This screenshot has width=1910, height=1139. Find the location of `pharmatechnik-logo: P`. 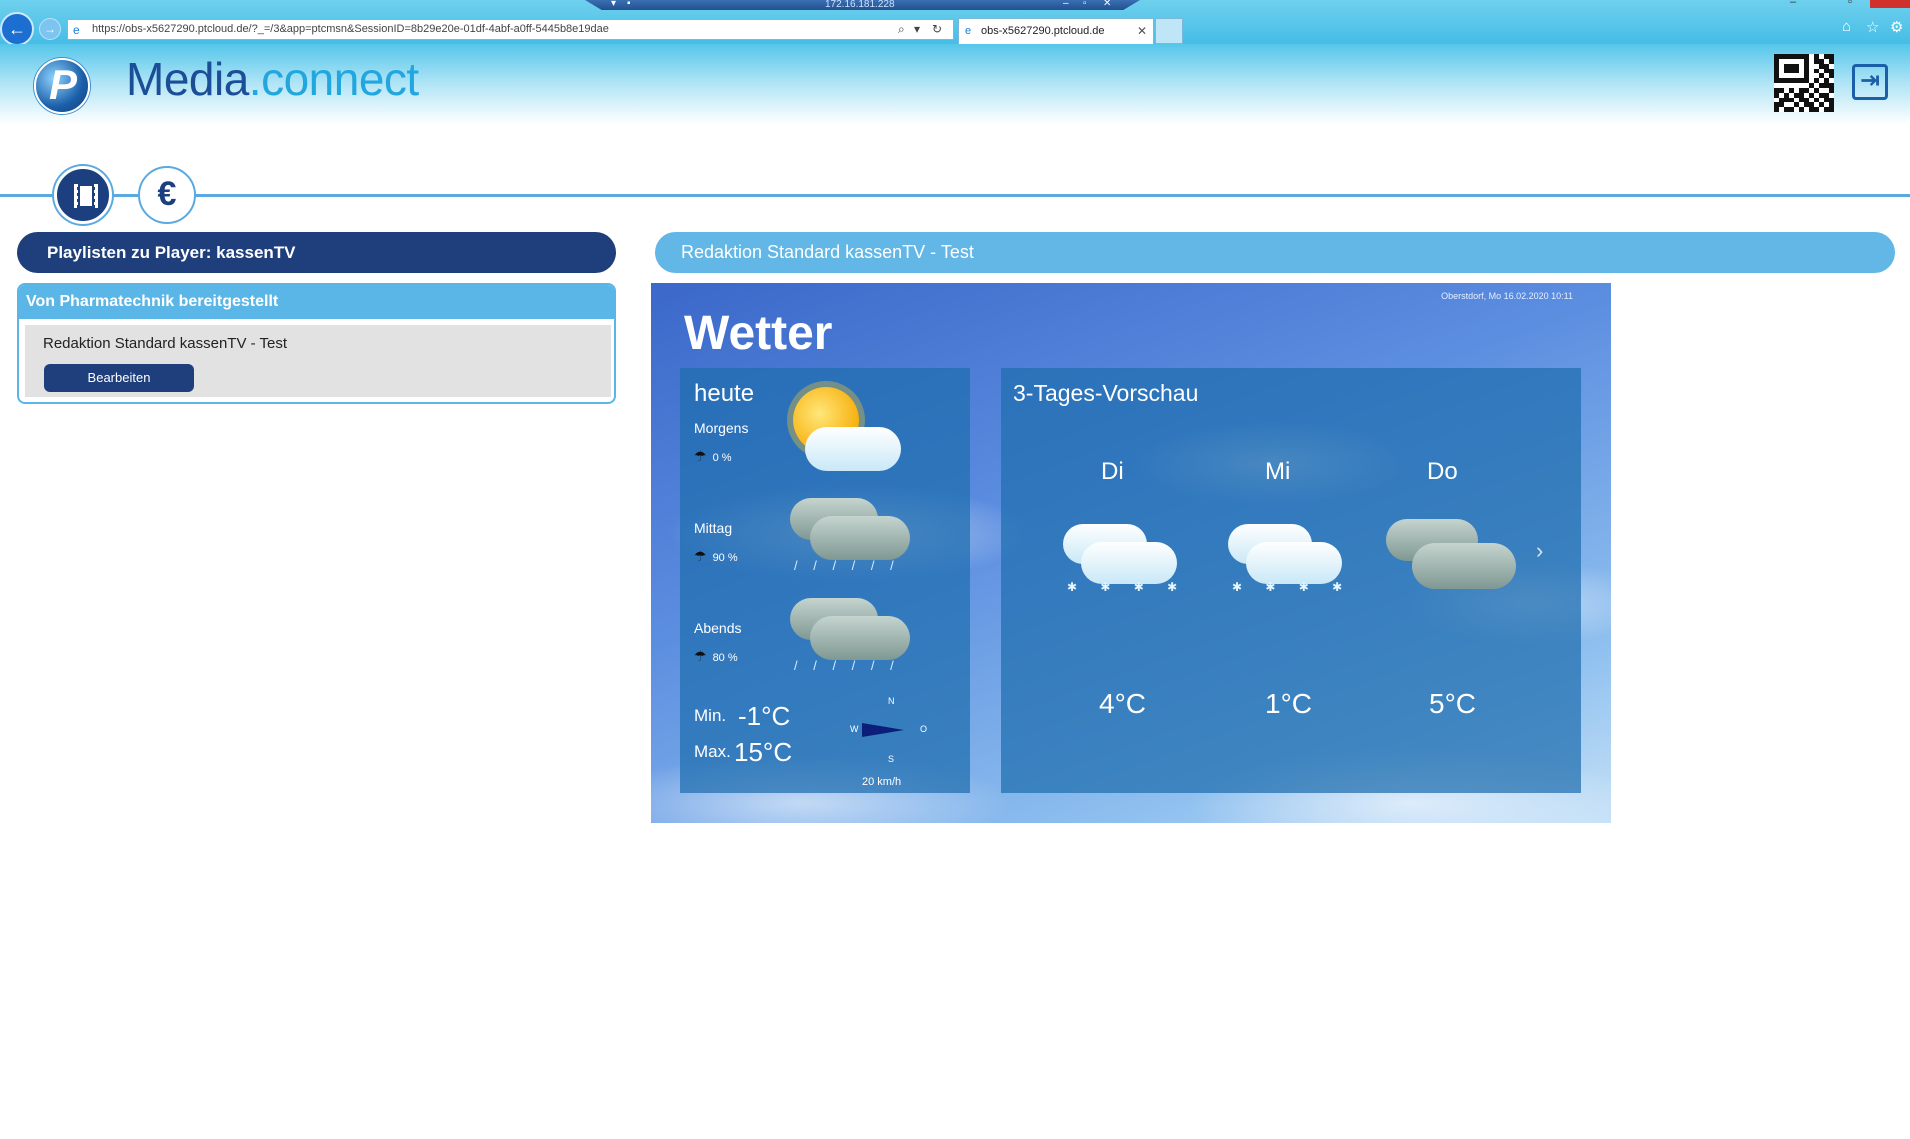

pharmatechnik-logo: P is located at coordinates (62, 86).